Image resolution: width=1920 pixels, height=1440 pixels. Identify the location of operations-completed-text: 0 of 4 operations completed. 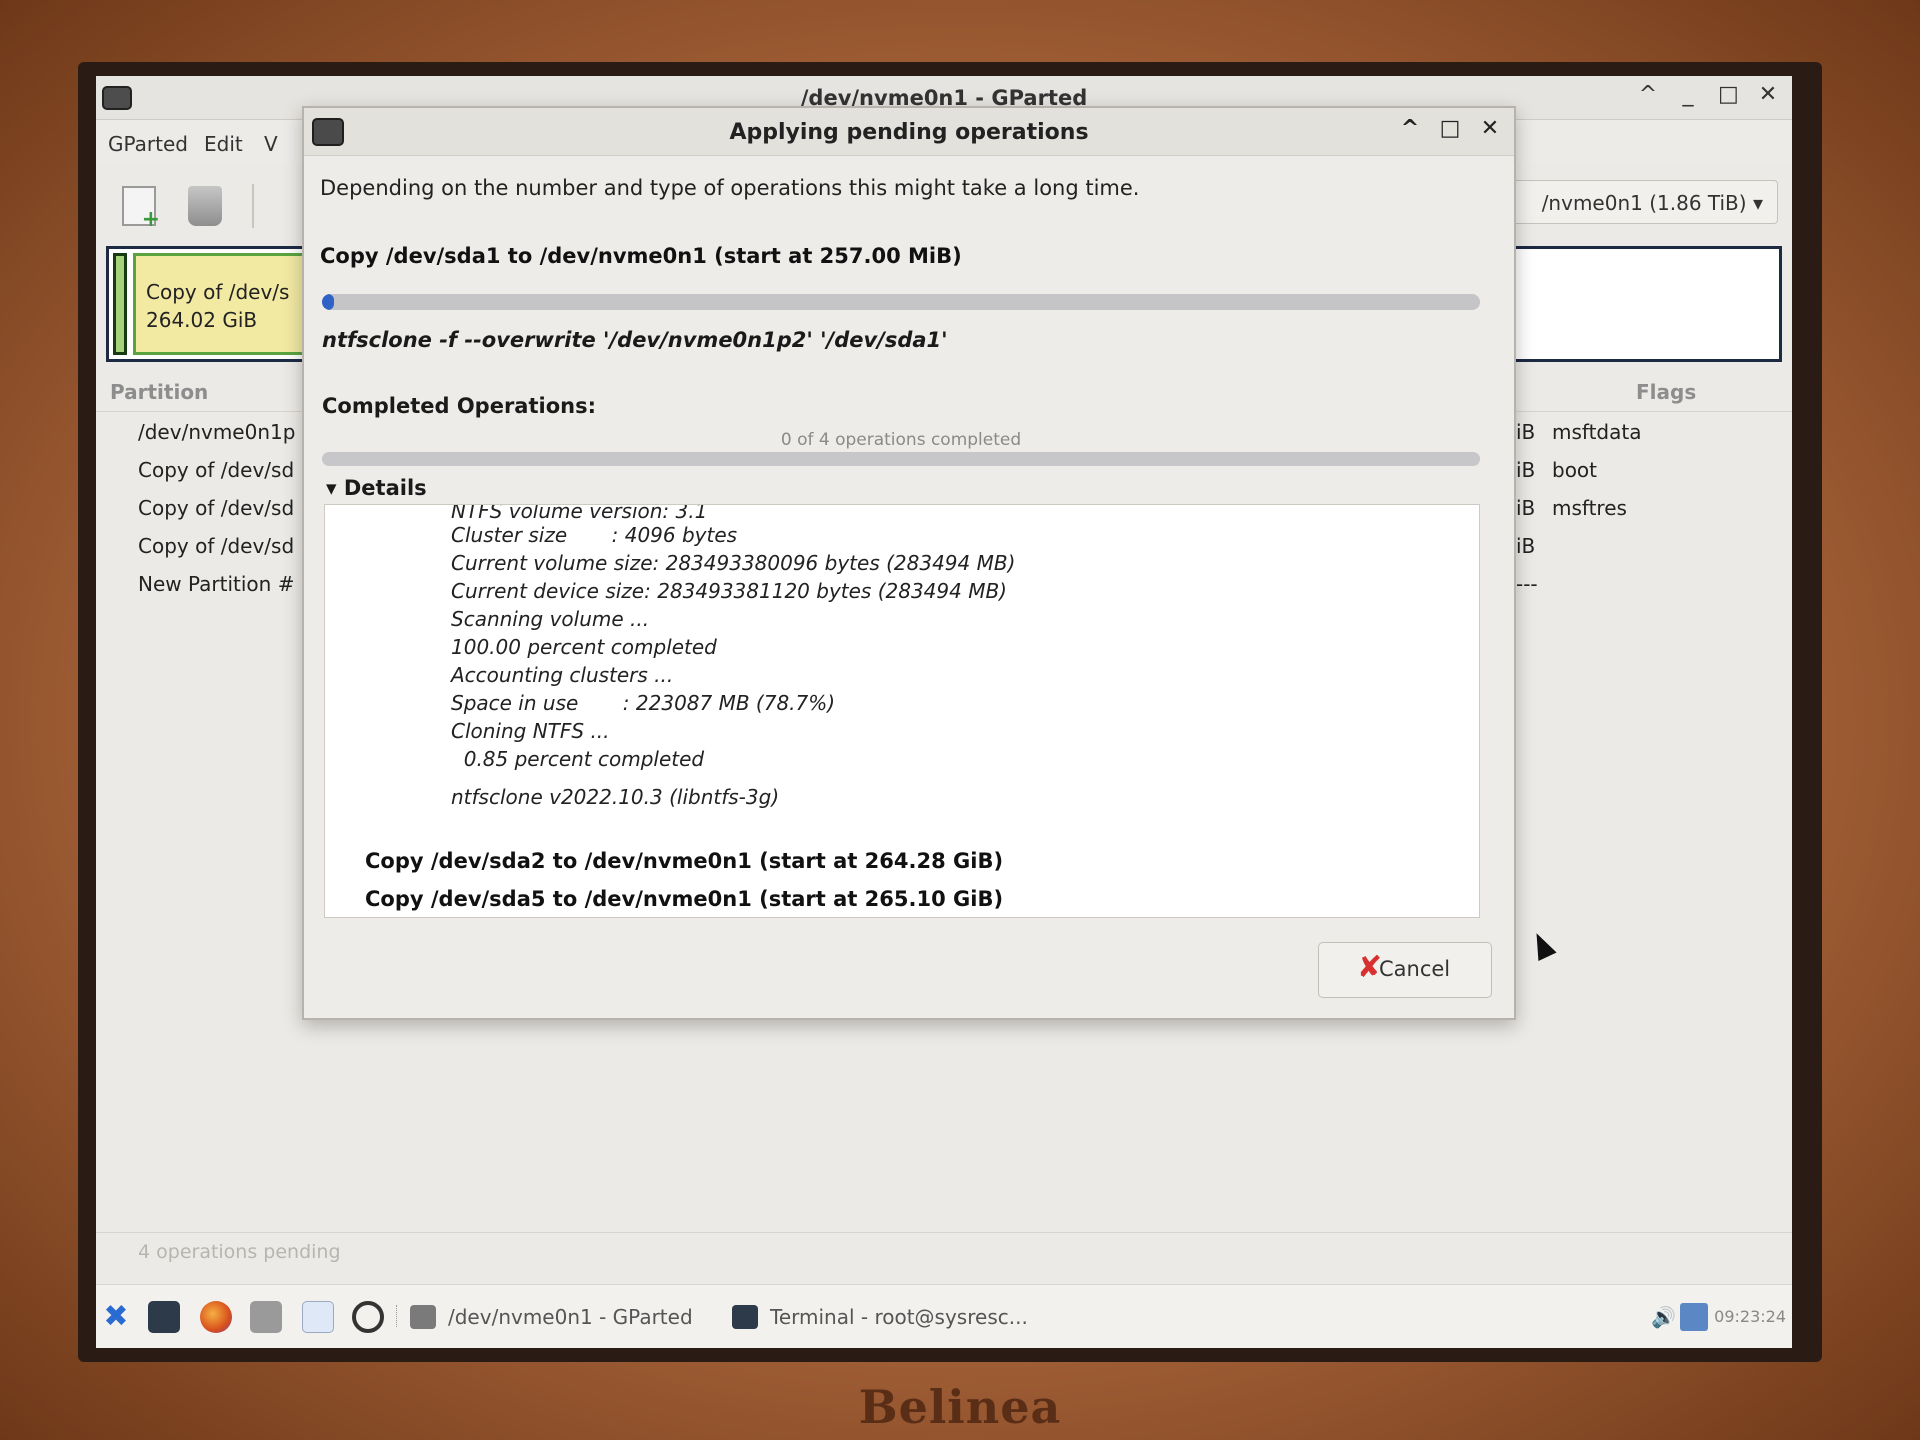
(901, 440).